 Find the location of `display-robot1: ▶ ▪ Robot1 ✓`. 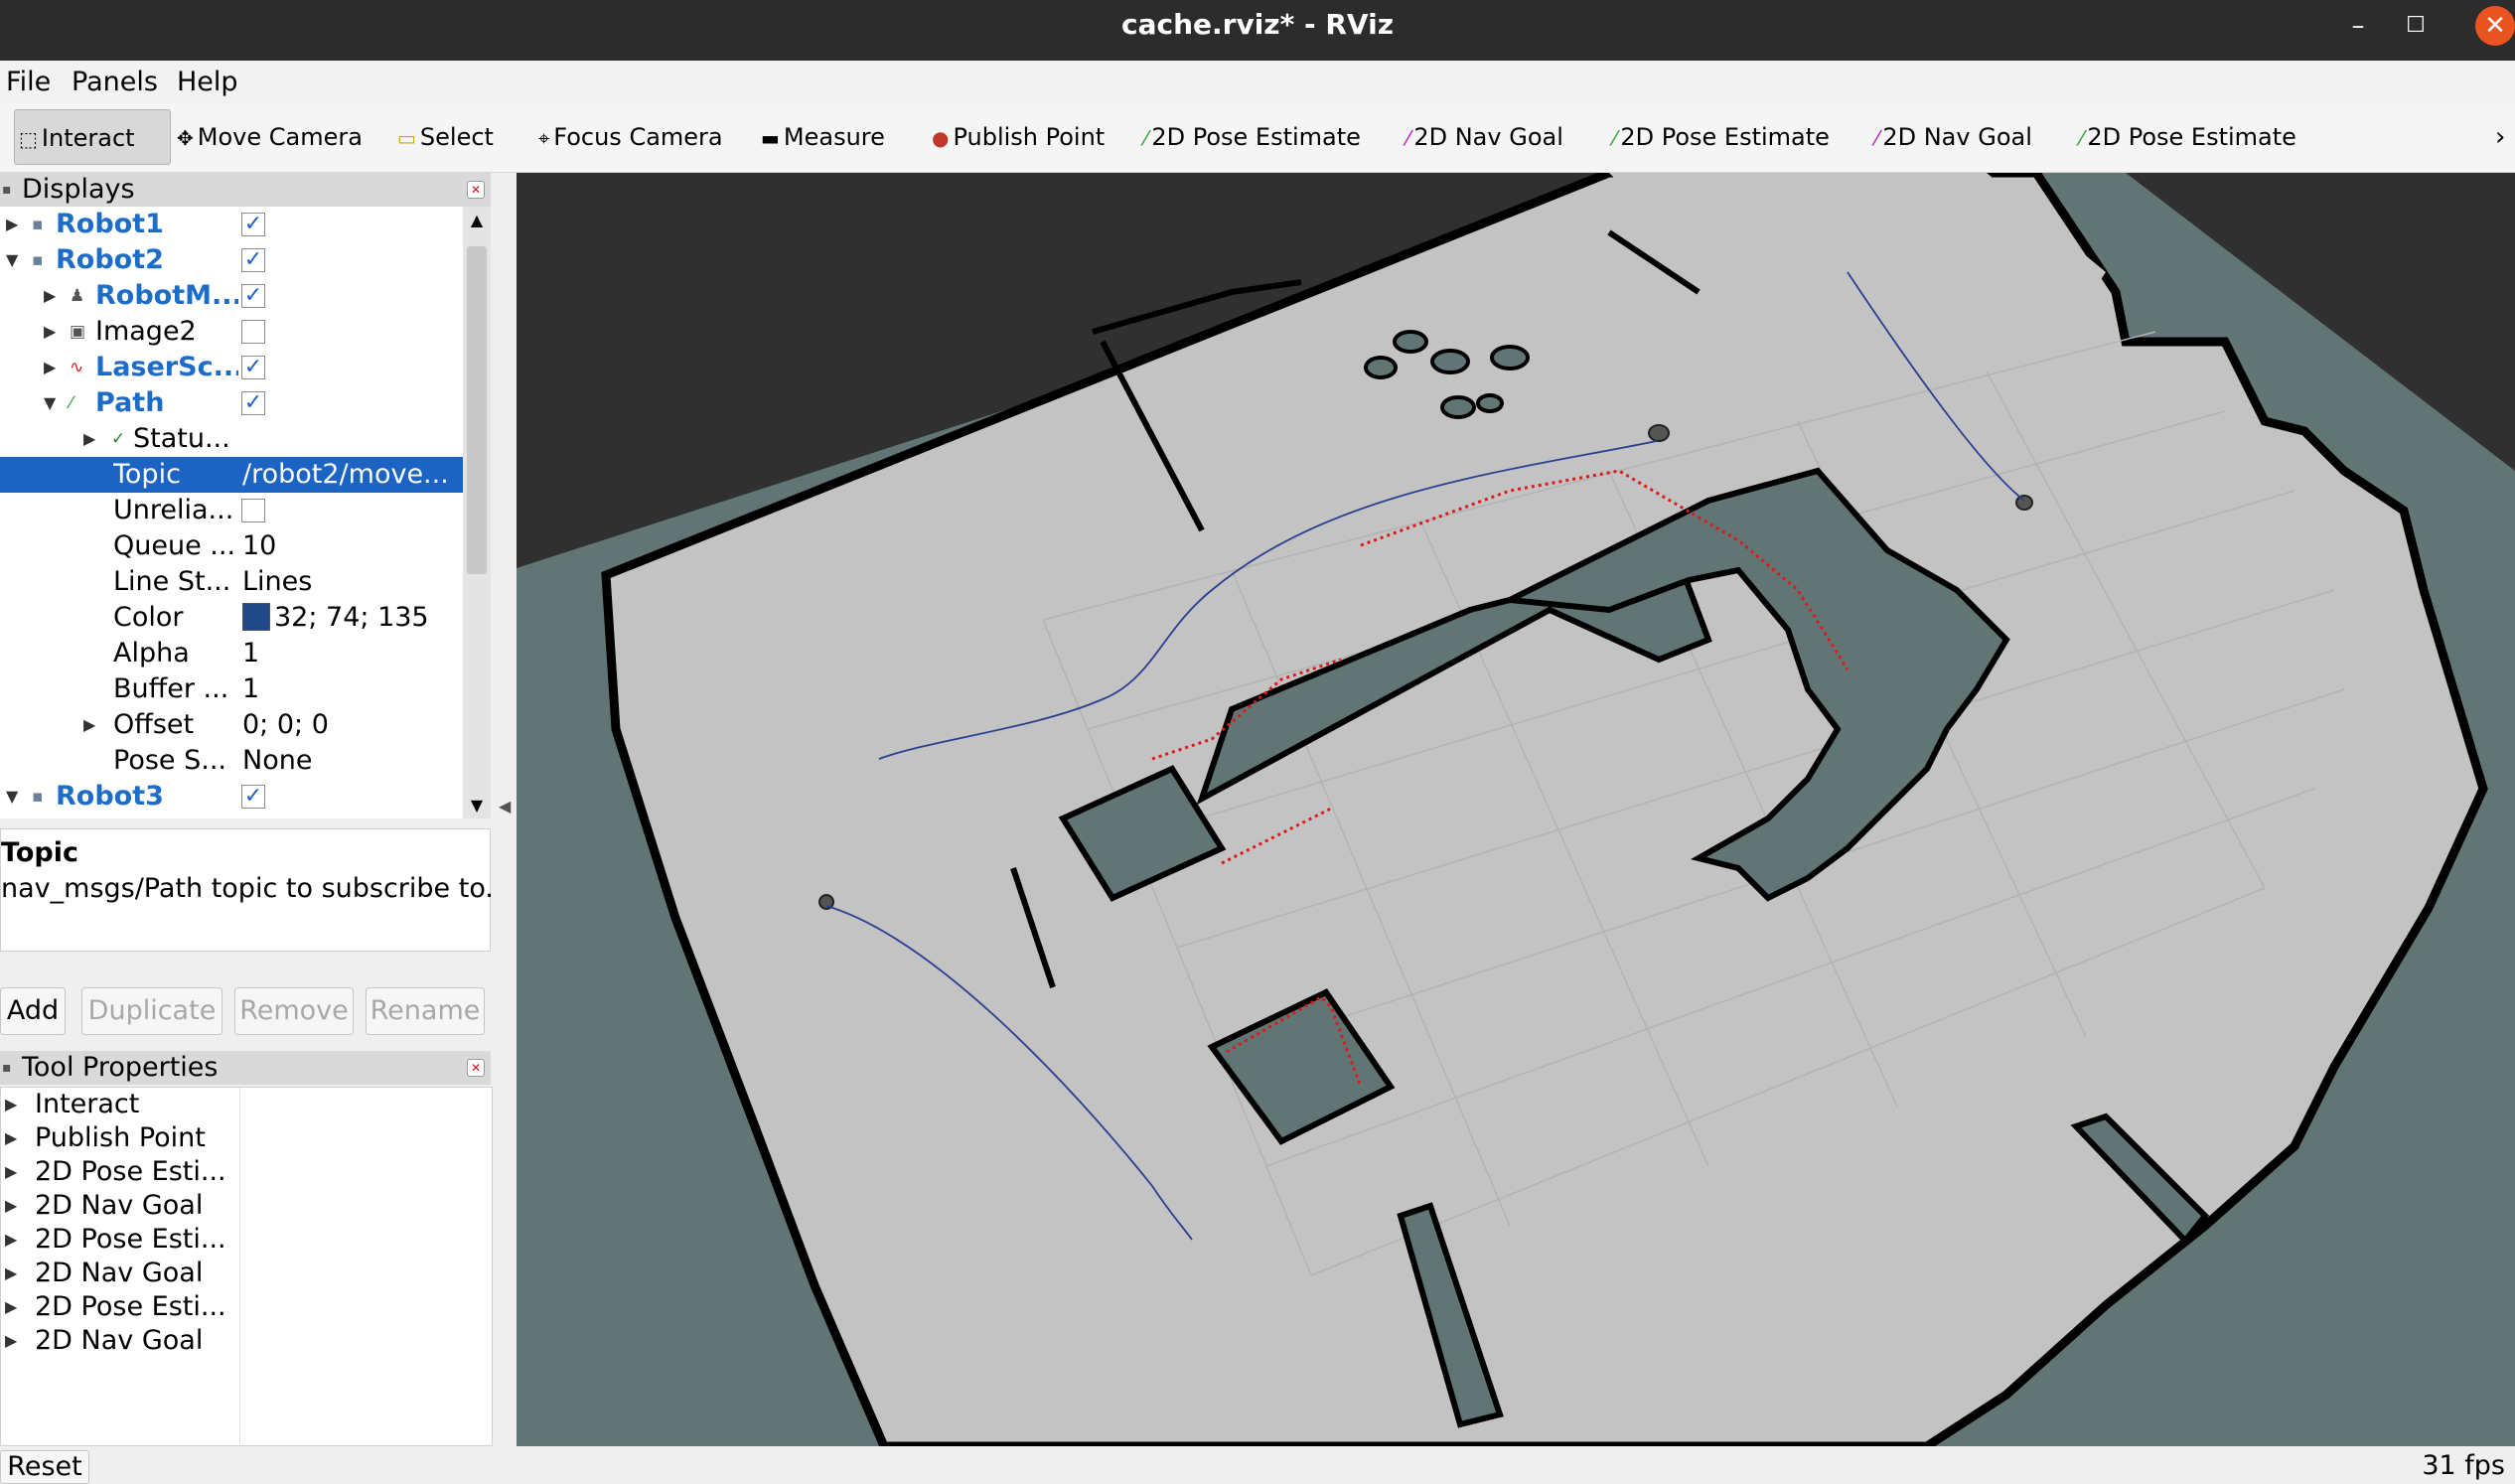

display-robot1: ▶ ▪ Robot1 ✓ is located at coordinates (231, 224).